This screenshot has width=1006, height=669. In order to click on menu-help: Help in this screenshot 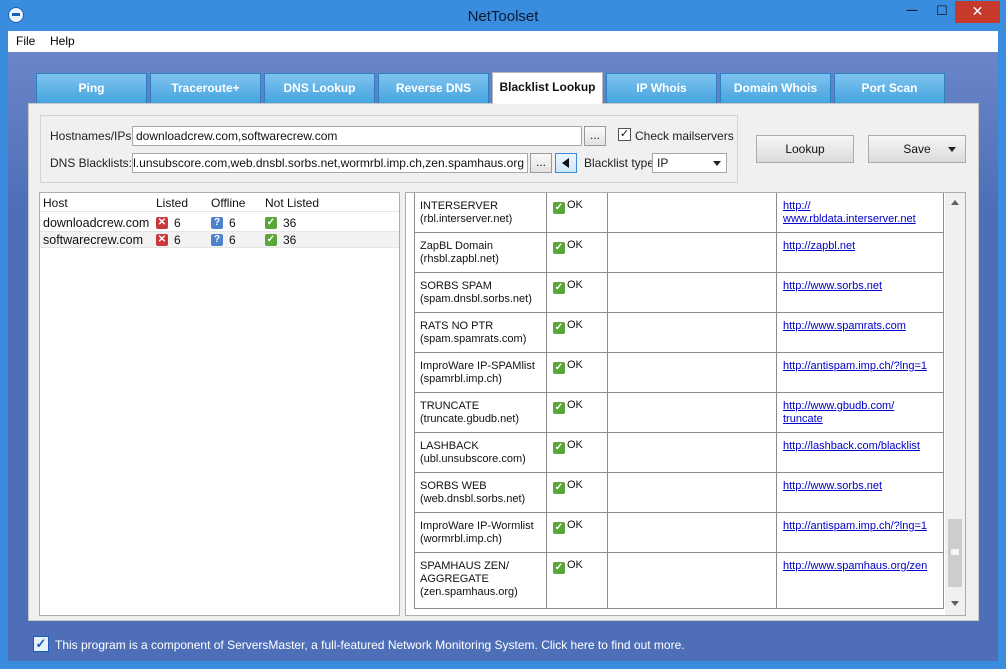, I will do `click(62, 41)`.